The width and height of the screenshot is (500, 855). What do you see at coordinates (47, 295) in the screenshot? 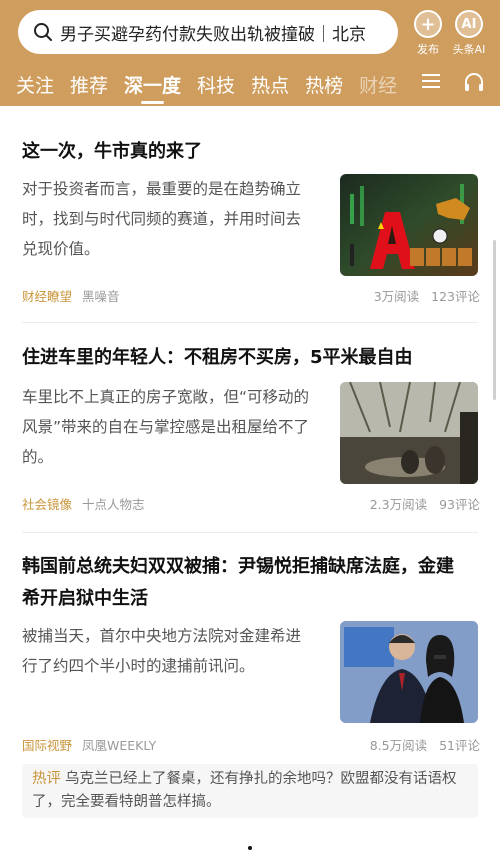
I see `article-category: 财经瞭望` at bounding box center [47, 295].